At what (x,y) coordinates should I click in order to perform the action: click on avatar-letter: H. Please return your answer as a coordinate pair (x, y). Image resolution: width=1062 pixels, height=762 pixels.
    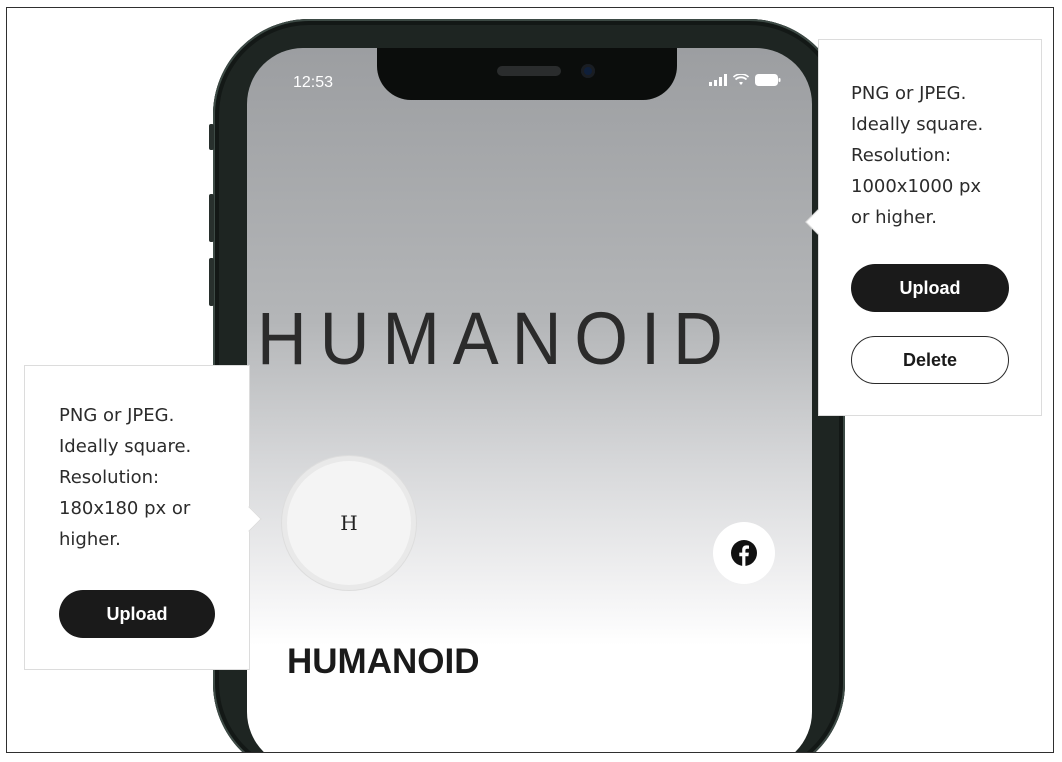
    Looking at the image, I should click on (349, 523).